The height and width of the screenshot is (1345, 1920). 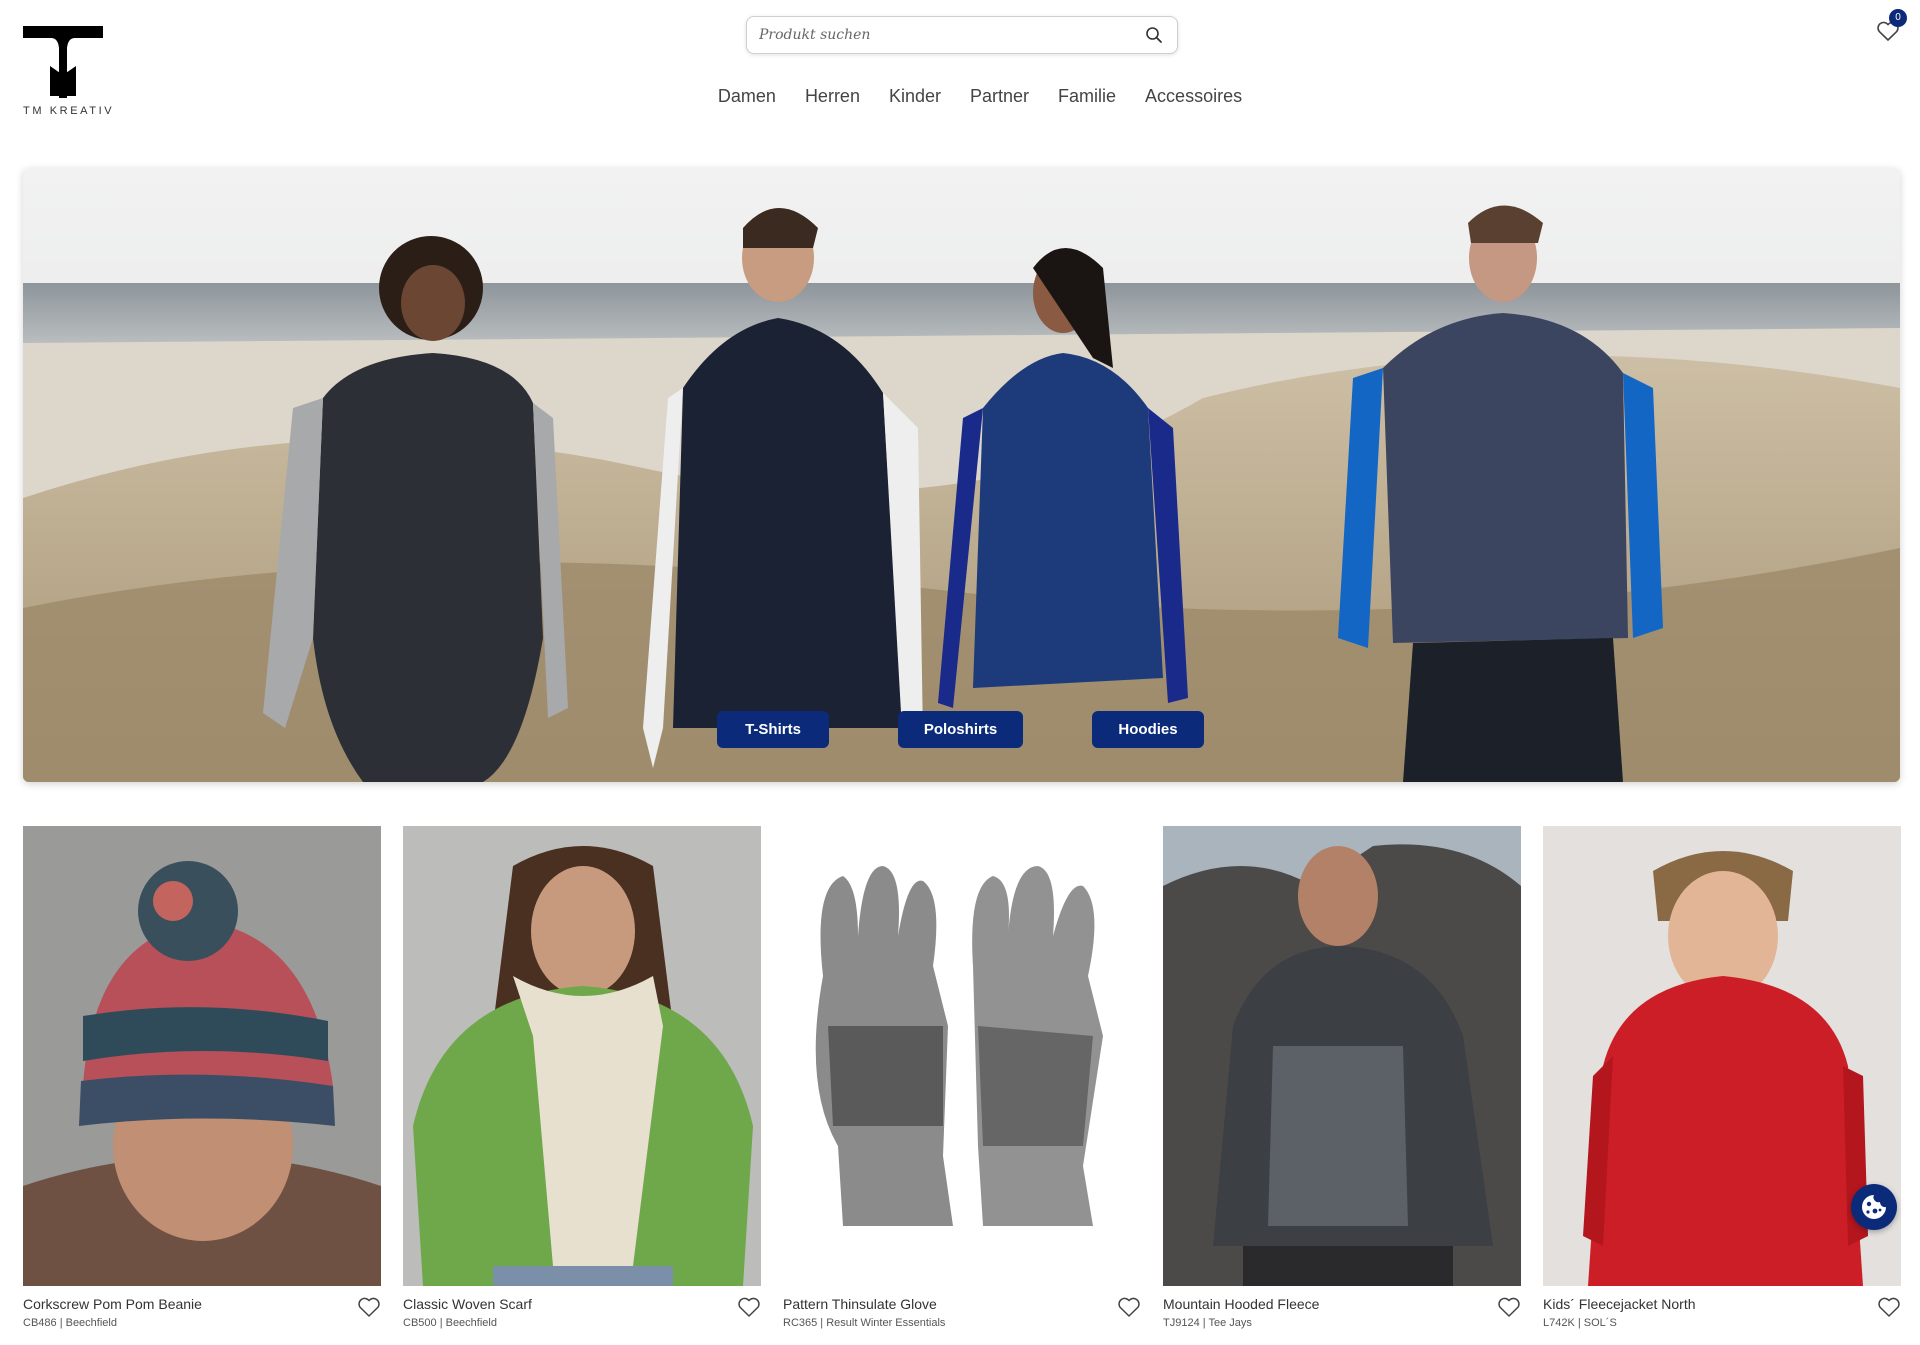 I want to click on nav-item-partner: Partner, so click(x=999, y=96).